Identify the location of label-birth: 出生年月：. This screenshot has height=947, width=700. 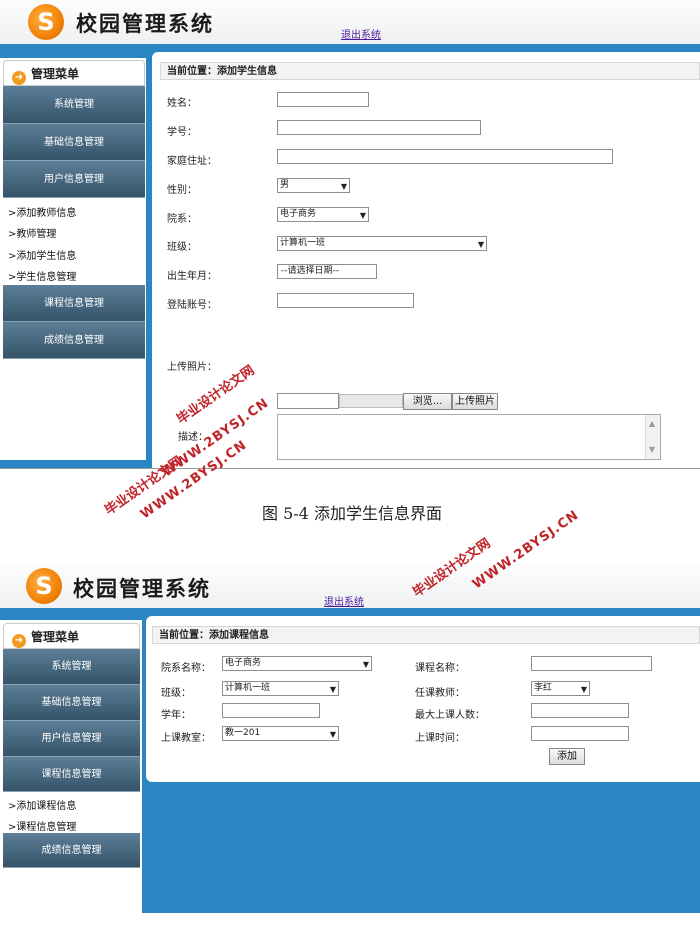
(192, 276).